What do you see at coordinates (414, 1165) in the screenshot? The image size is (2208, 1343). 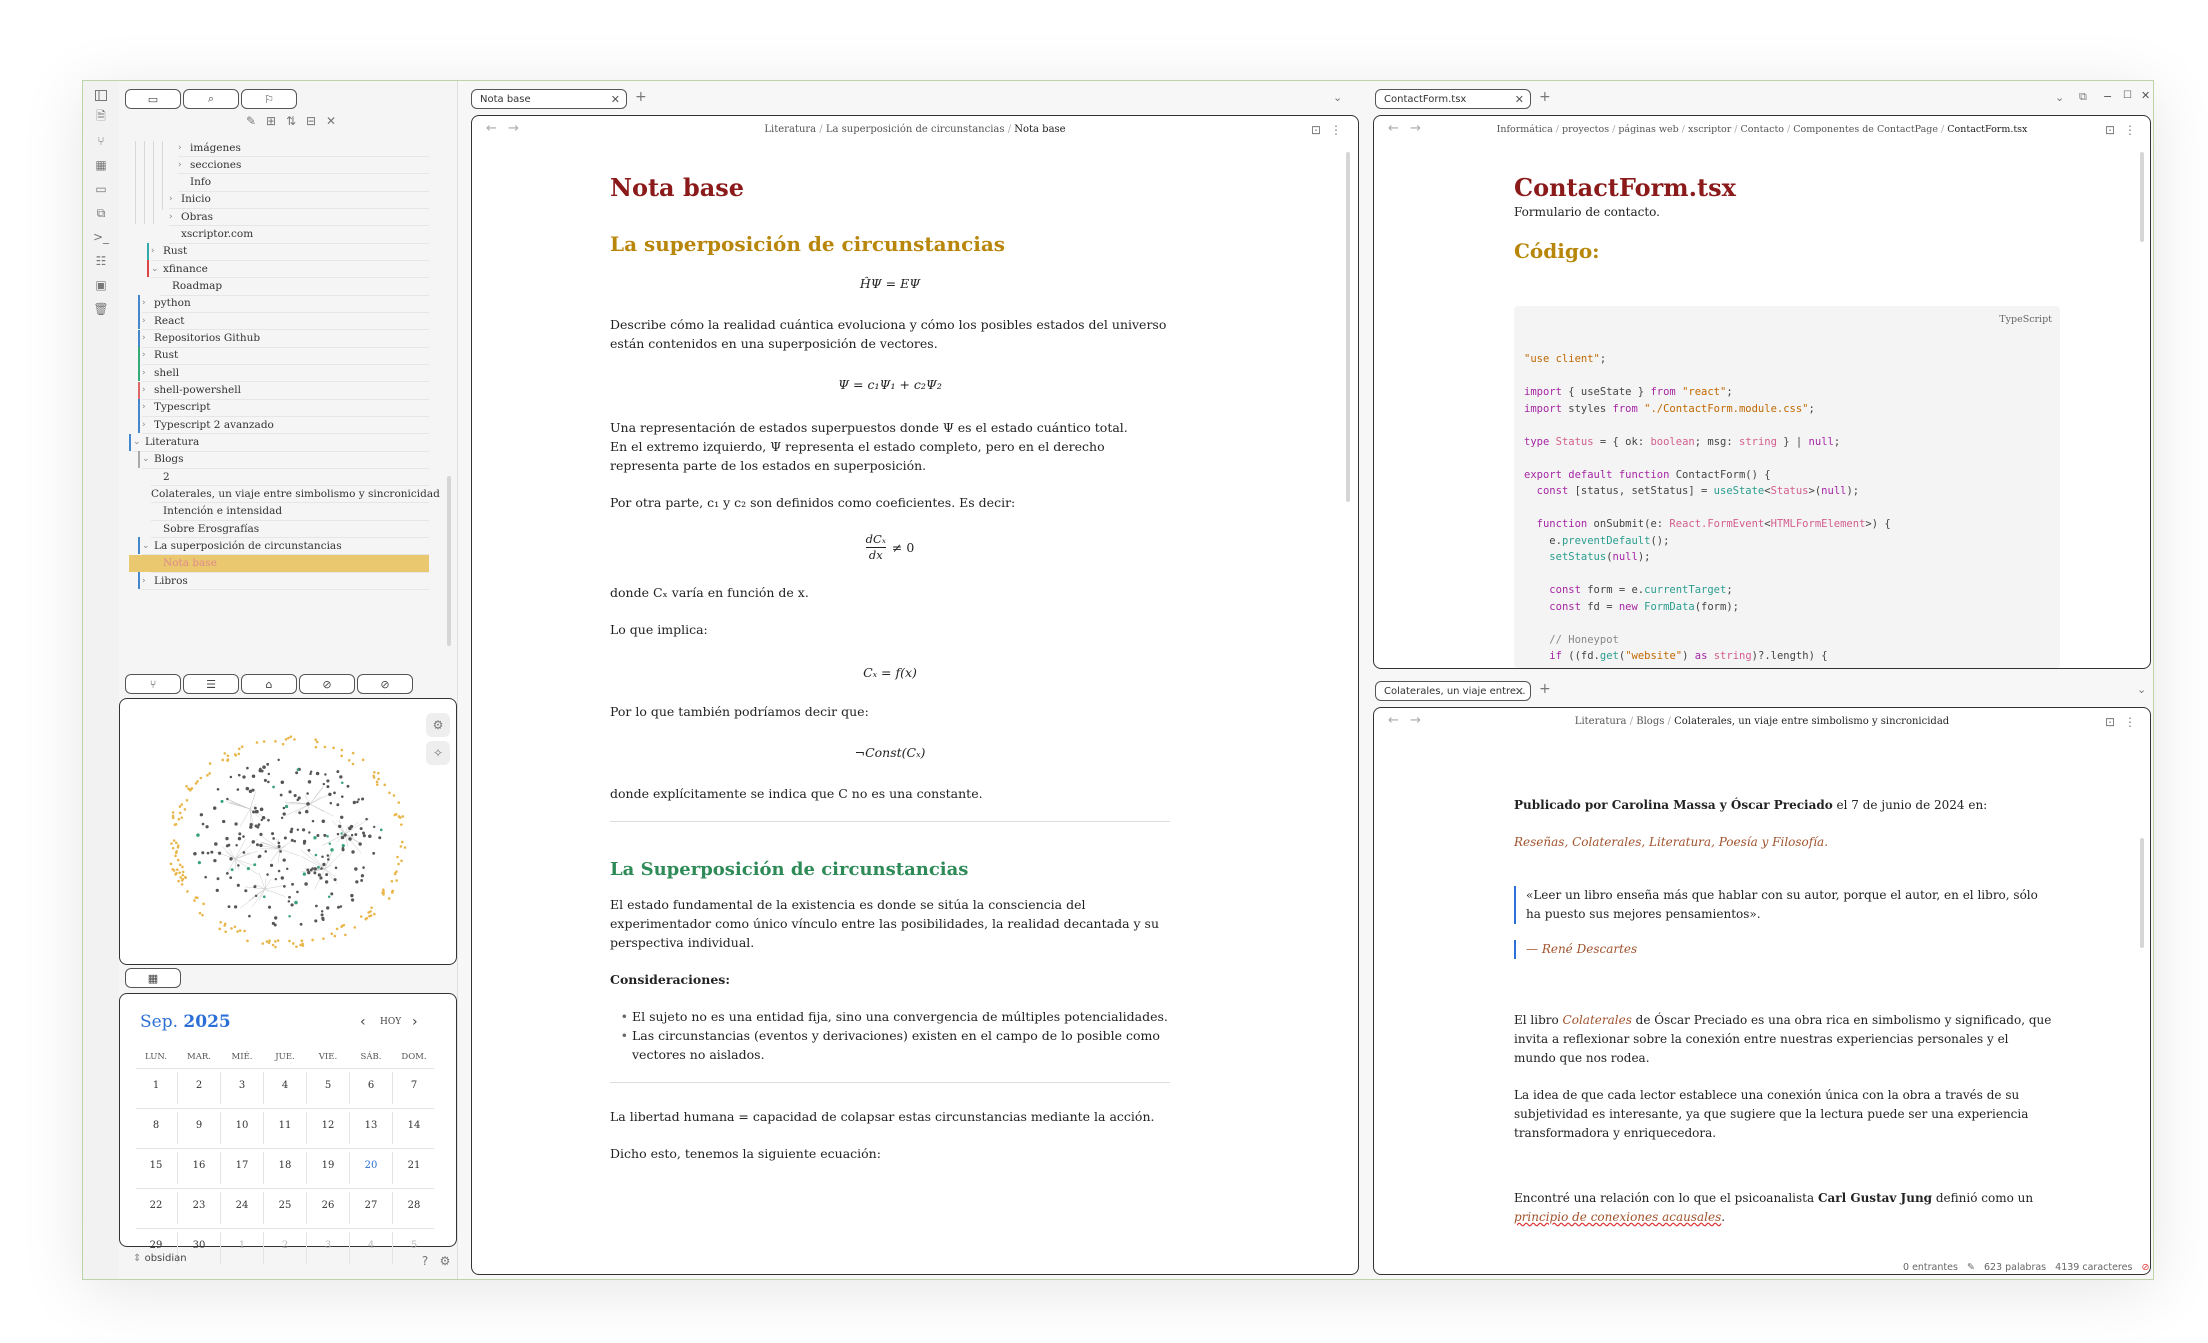 I see `calendar-day: 21` at bounding box center [414, 1165].